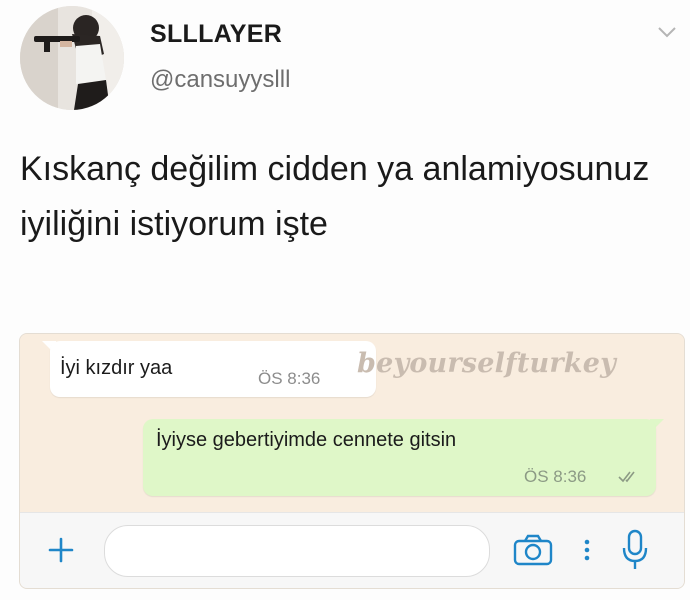 This screenshot has width=690, height=600. Describe the element at coordinates (635, 550) in the screenshot. I see `microphone-icon` at that location.